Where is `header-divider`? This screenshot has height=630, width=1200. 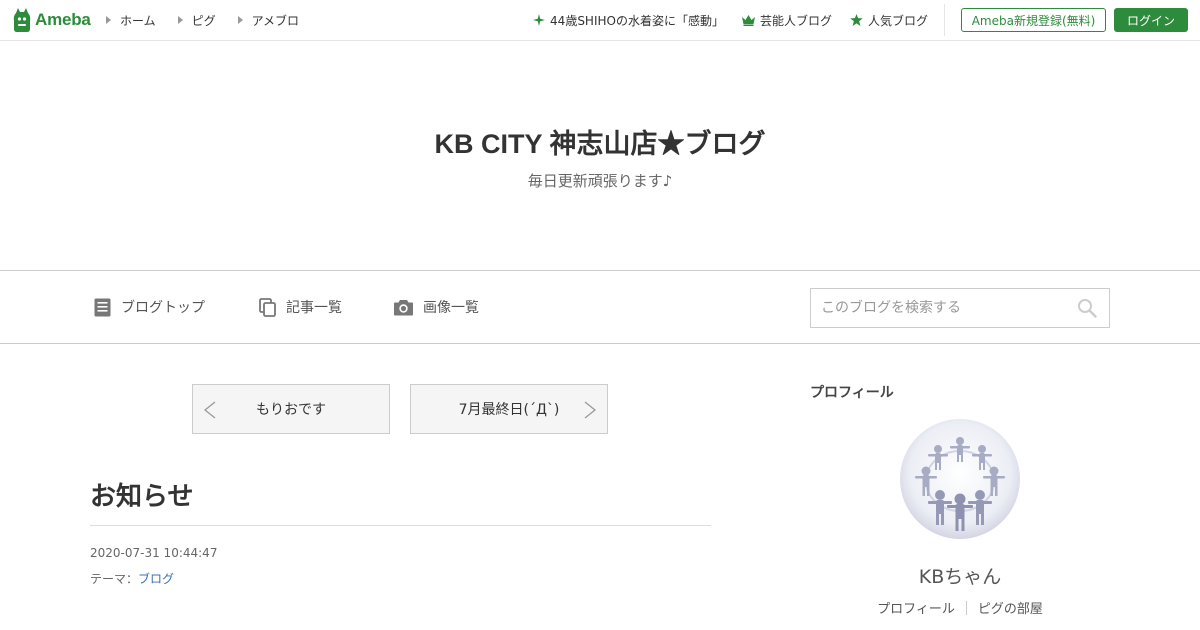
header-divider is located at coordinates (944, 20).